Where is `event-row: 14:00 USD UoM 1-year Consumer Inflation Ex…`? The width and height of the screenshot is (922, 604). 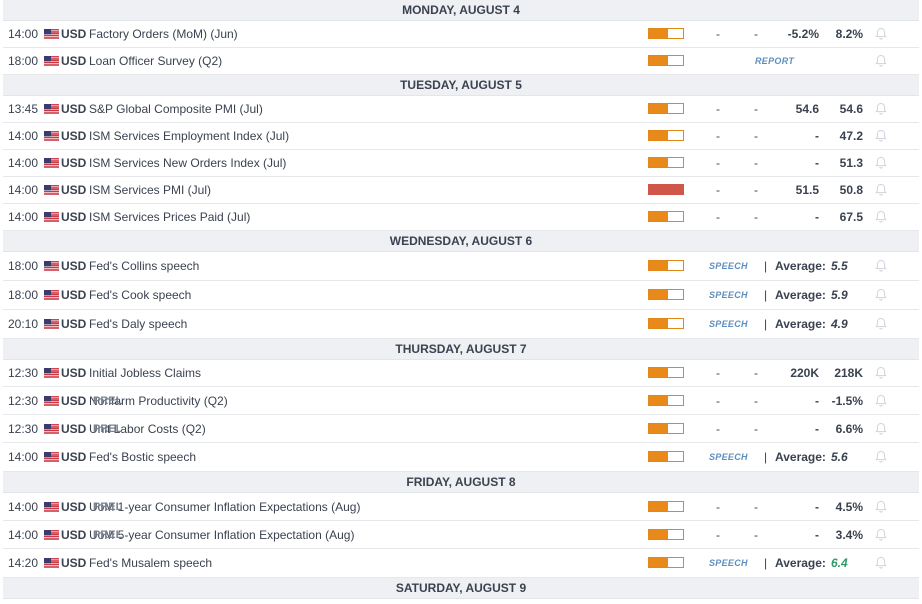 event-row: 14:00 USD UoM 1-year Consumer Inflation Ex… is located at coordinates (461, 507).